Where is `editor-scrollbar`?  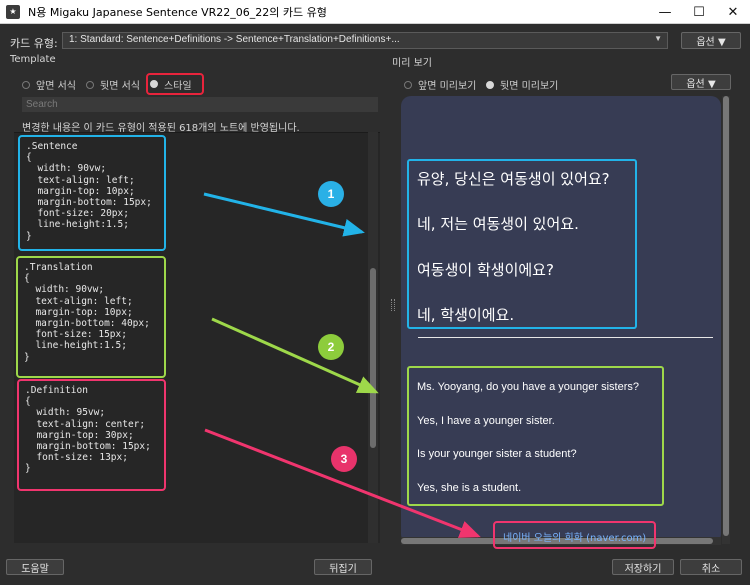
editor-scrollbar is located at coordinates (373, 337).